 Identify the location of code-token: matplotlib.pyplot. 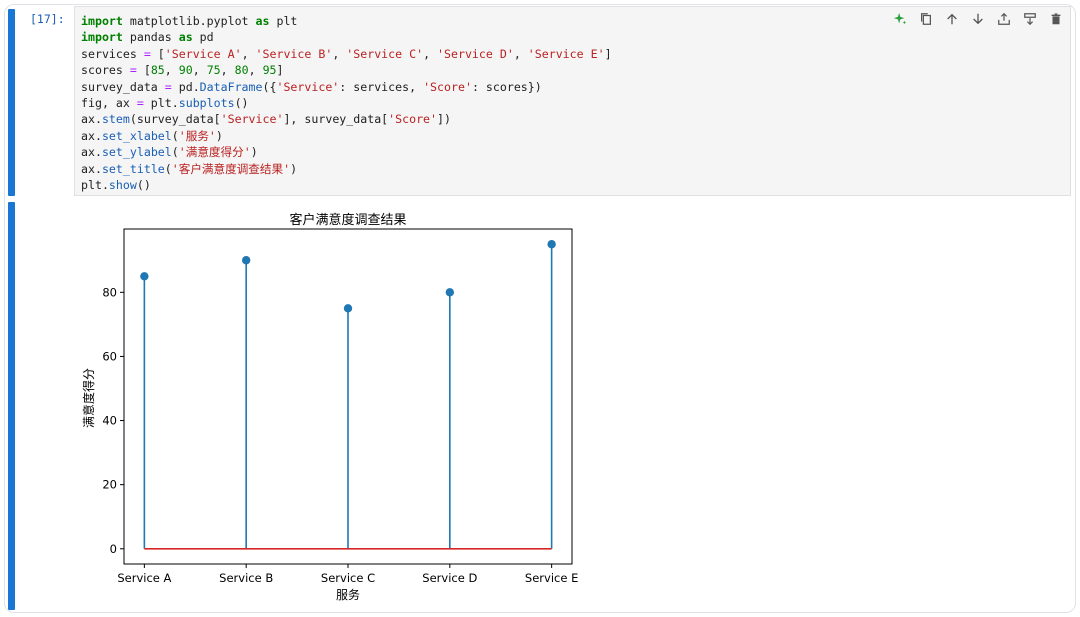
(189, 21).